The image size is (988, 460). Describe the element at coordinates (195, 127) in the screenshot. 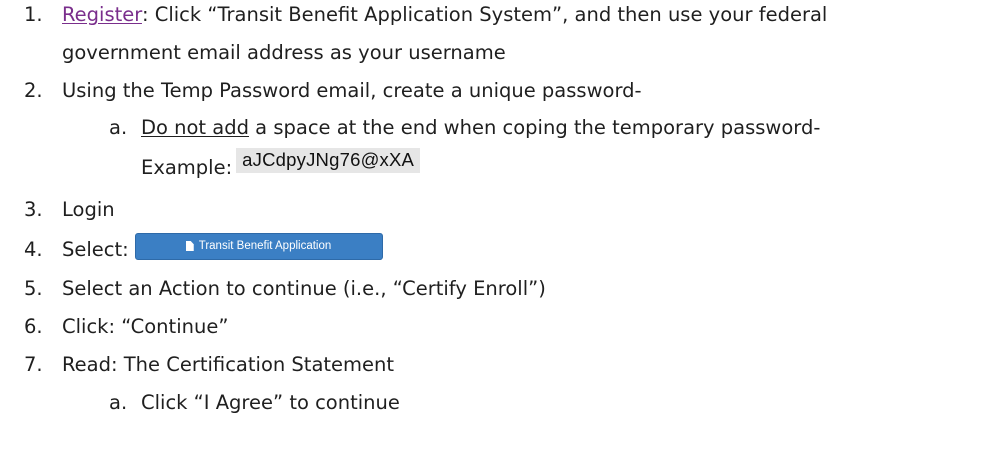

I see `do-not-add-text: Do not add` at that location.